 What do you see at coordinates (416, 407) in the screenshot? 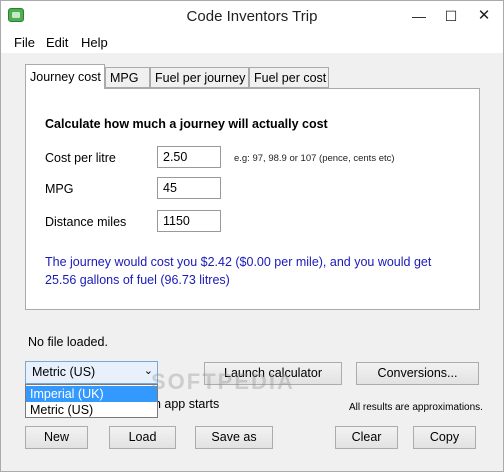
I see `approximation-note: All results are approximations.` at bounding box center [416, 407].